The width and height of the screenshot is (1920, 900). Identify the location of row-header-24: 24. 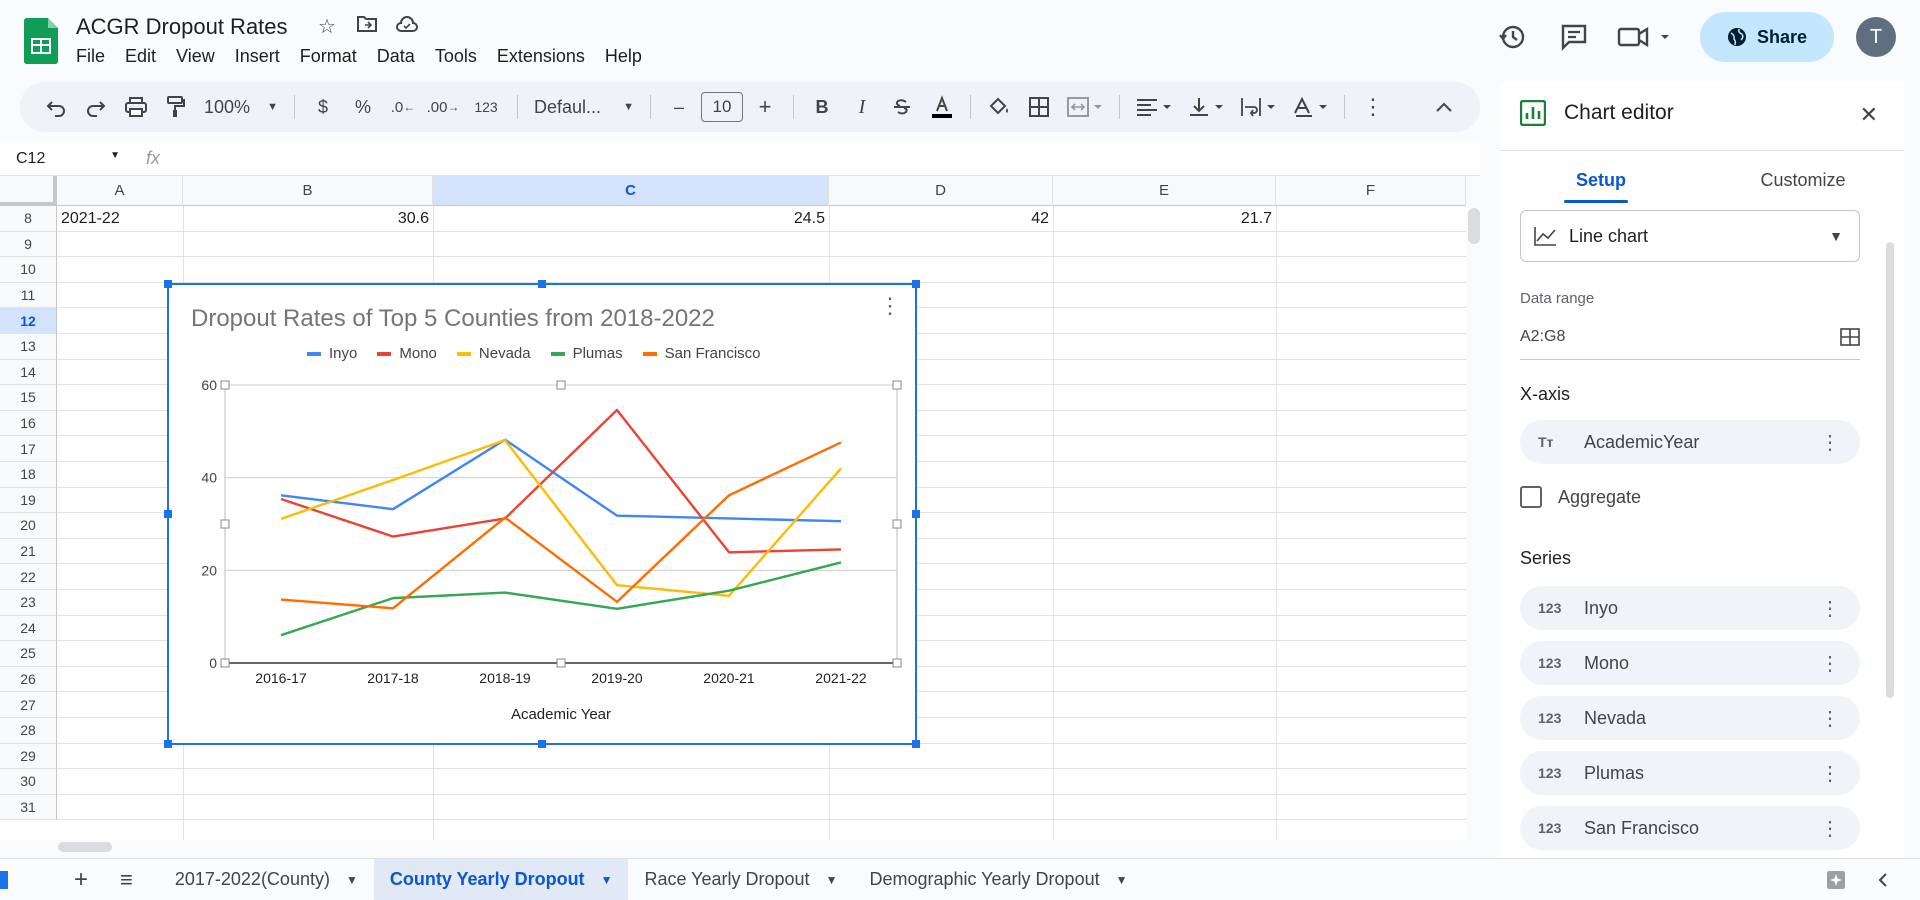
(28, 628).